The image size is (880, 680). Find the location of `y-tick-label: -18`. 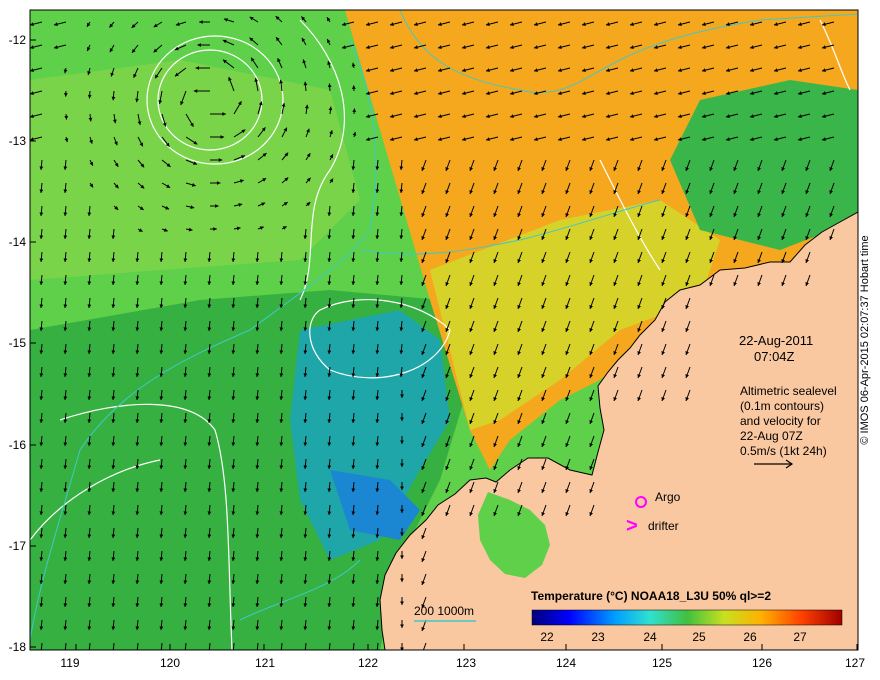

y-tick-label: -18 is located at coordinates (17, 647).